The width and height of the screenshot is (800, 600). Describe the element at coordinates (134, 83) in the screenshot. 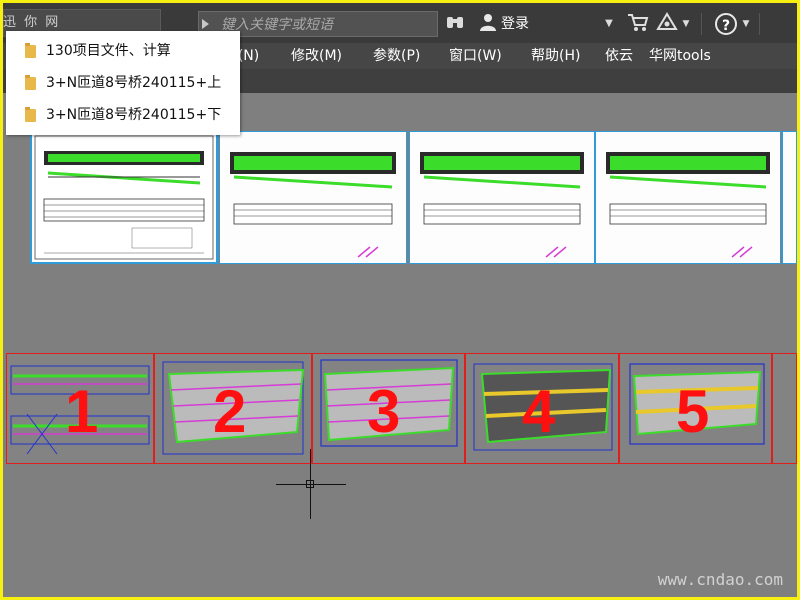

I see `recent-file-label: 3+N匝道8号桥240115+上` at that location.